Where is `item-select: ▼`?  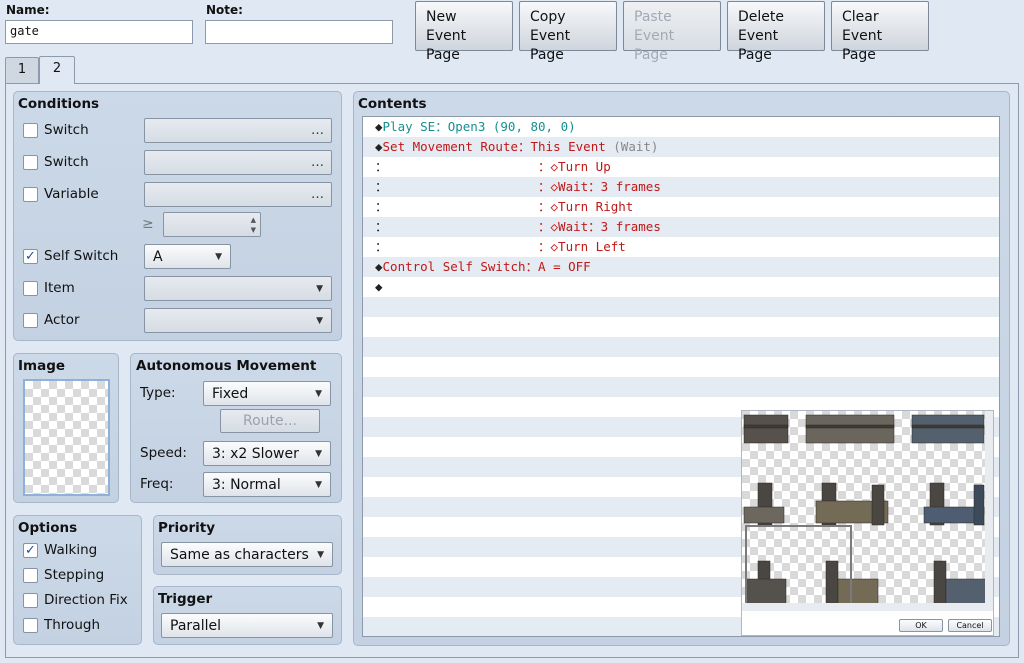
item-select: ▼ is located at coordinates (238, 288).